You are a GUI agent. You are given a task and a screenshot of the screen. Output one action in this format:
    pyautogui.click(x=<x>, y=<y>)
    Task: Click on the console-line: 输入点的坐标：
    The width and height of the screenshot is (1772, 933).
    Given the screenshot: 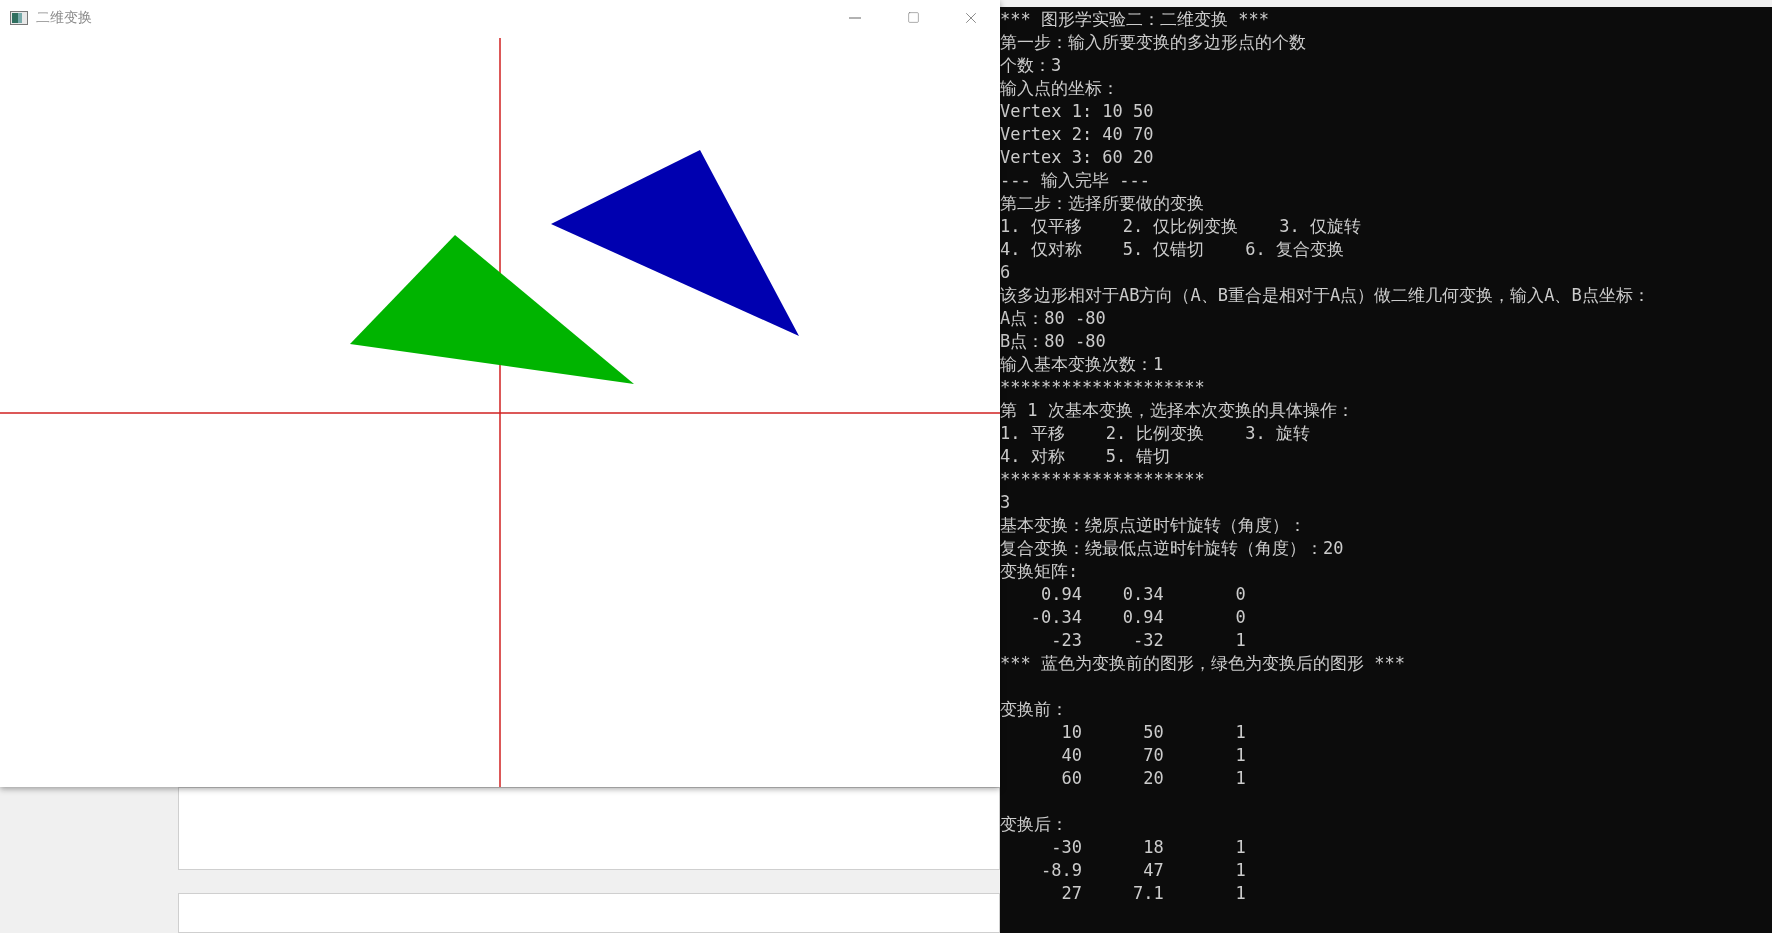 What is the action you would take?
    pyautogui.click(x=1059, y=88)
    